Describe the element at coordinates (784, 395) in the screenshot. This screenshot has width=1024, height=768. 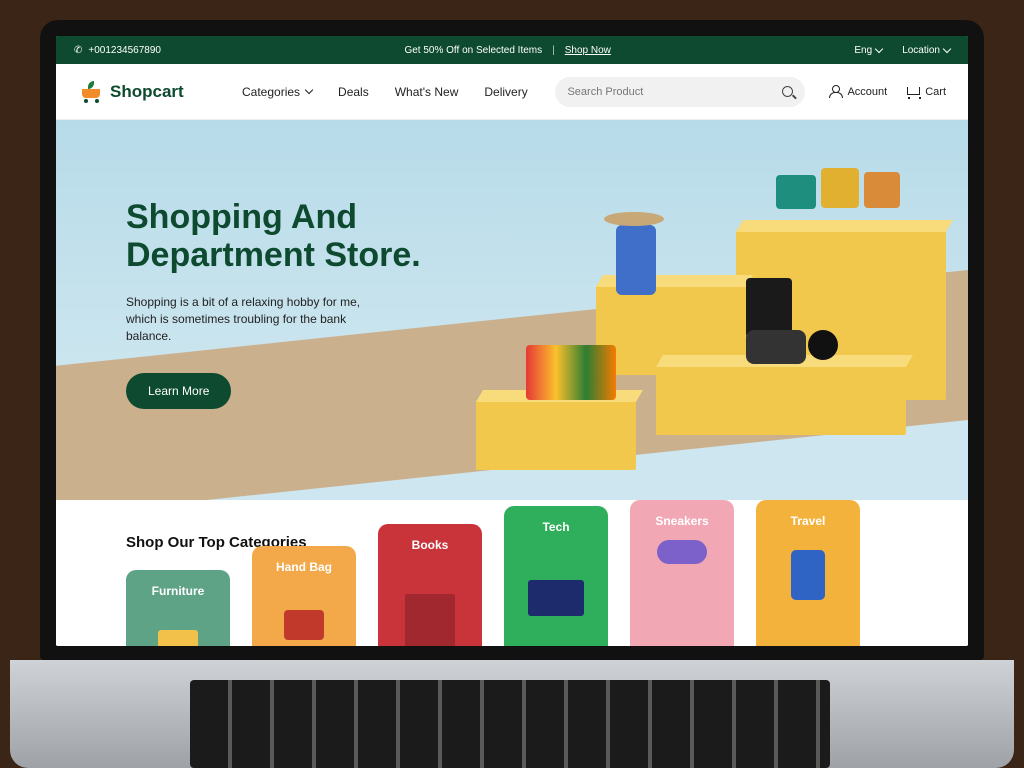
I see `pedestal-mid-right` at that location.